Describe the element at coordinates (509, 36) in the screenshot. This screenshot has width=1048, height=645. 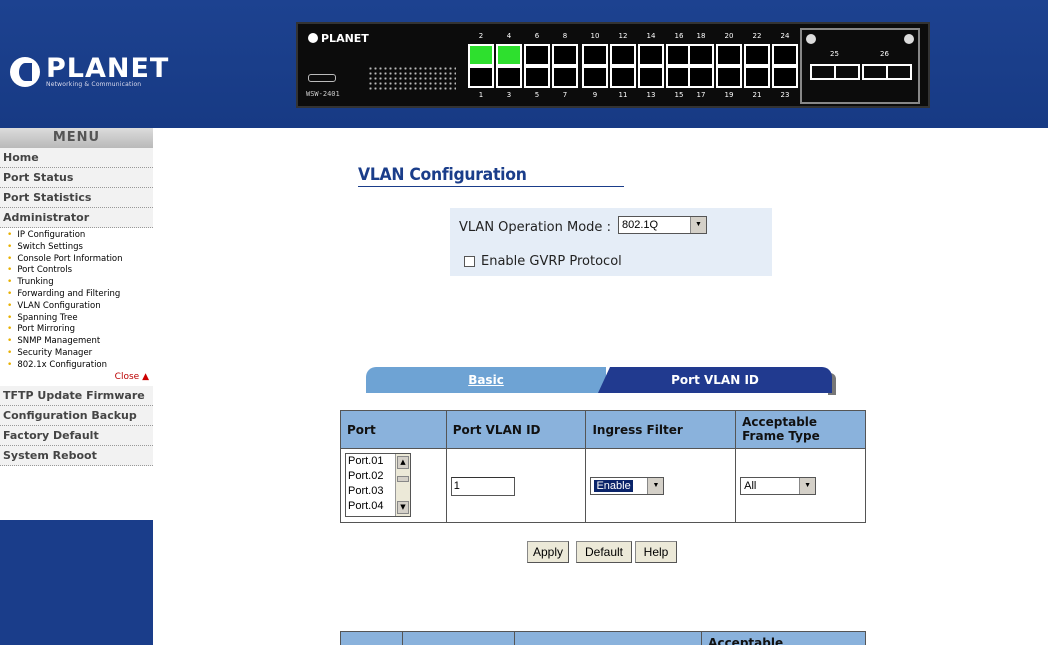
I see `port-number-label: 4` at that location.